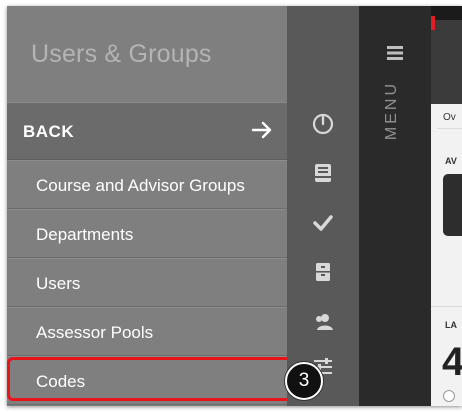 The height and width of the screenshot is (412, 462). I want to click on inbox-icon, so click(323, 173).